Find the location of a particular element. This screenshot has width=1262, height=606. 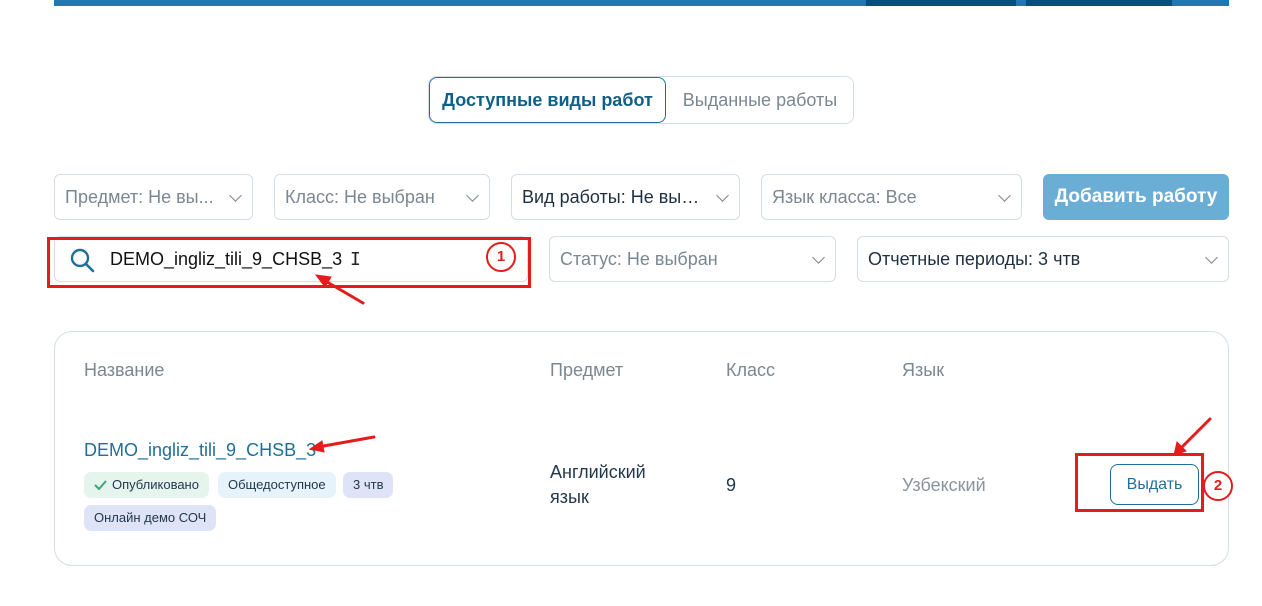

reporting-periods-select: Отчетные периоды: 3 чтв is located at coordinates (1043, 259).